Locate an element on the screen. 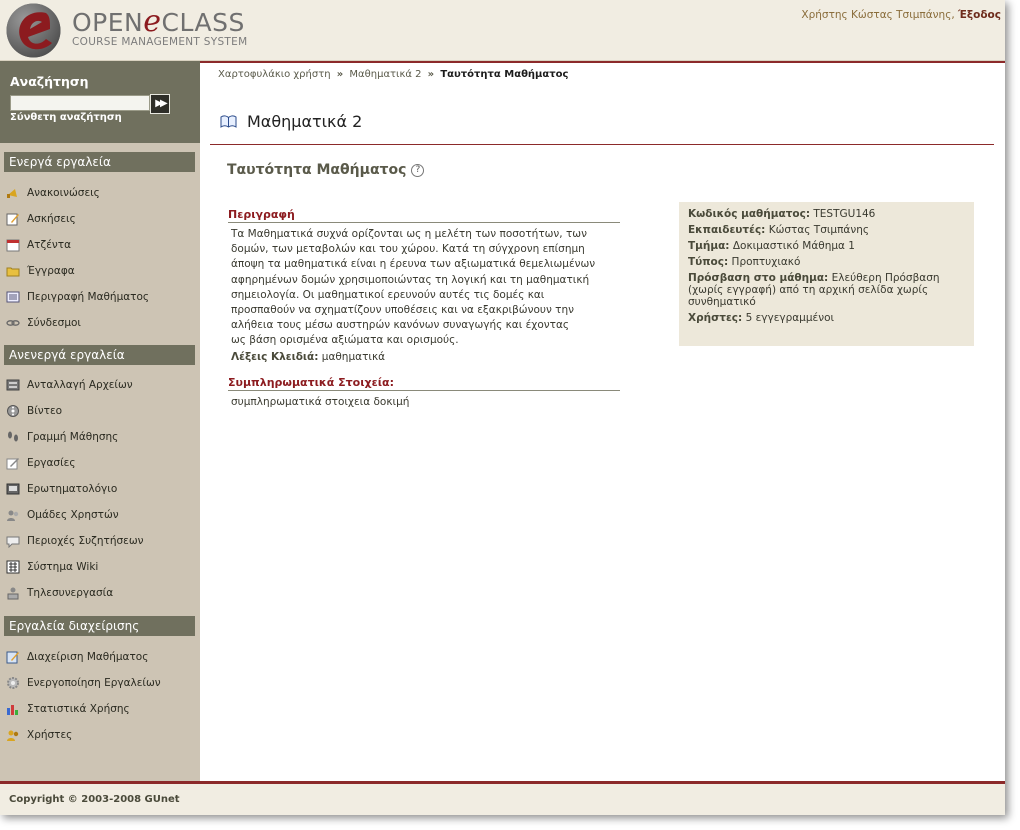 Image resolution: width=1020 pixels, height=830 pixels. keywords: Λέξεις Κλειδιά: μαθηματικά is located at coordinates (308, 357).